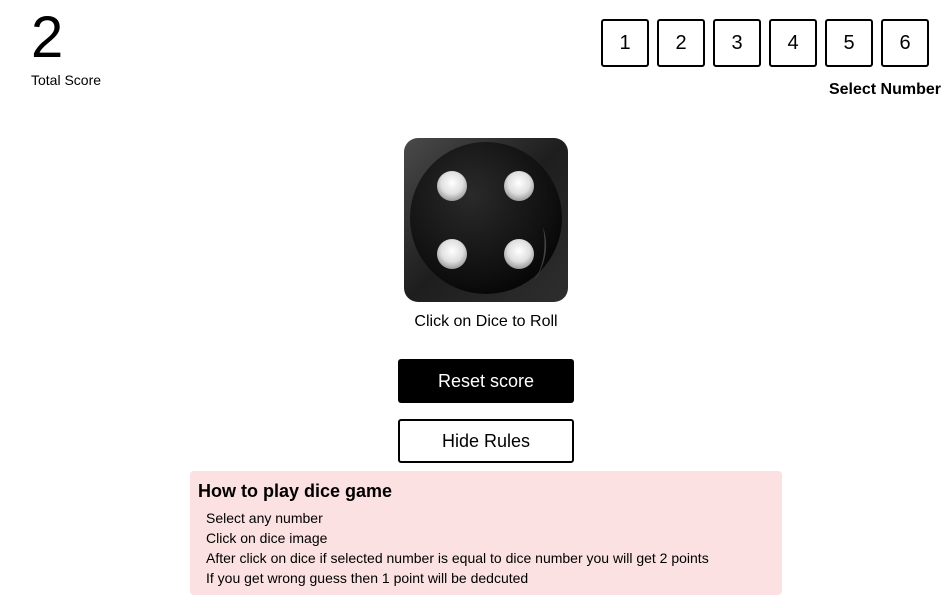 This screenshot has width=948, height=608. I want to click on dice-four-icon, so click(486, 220).